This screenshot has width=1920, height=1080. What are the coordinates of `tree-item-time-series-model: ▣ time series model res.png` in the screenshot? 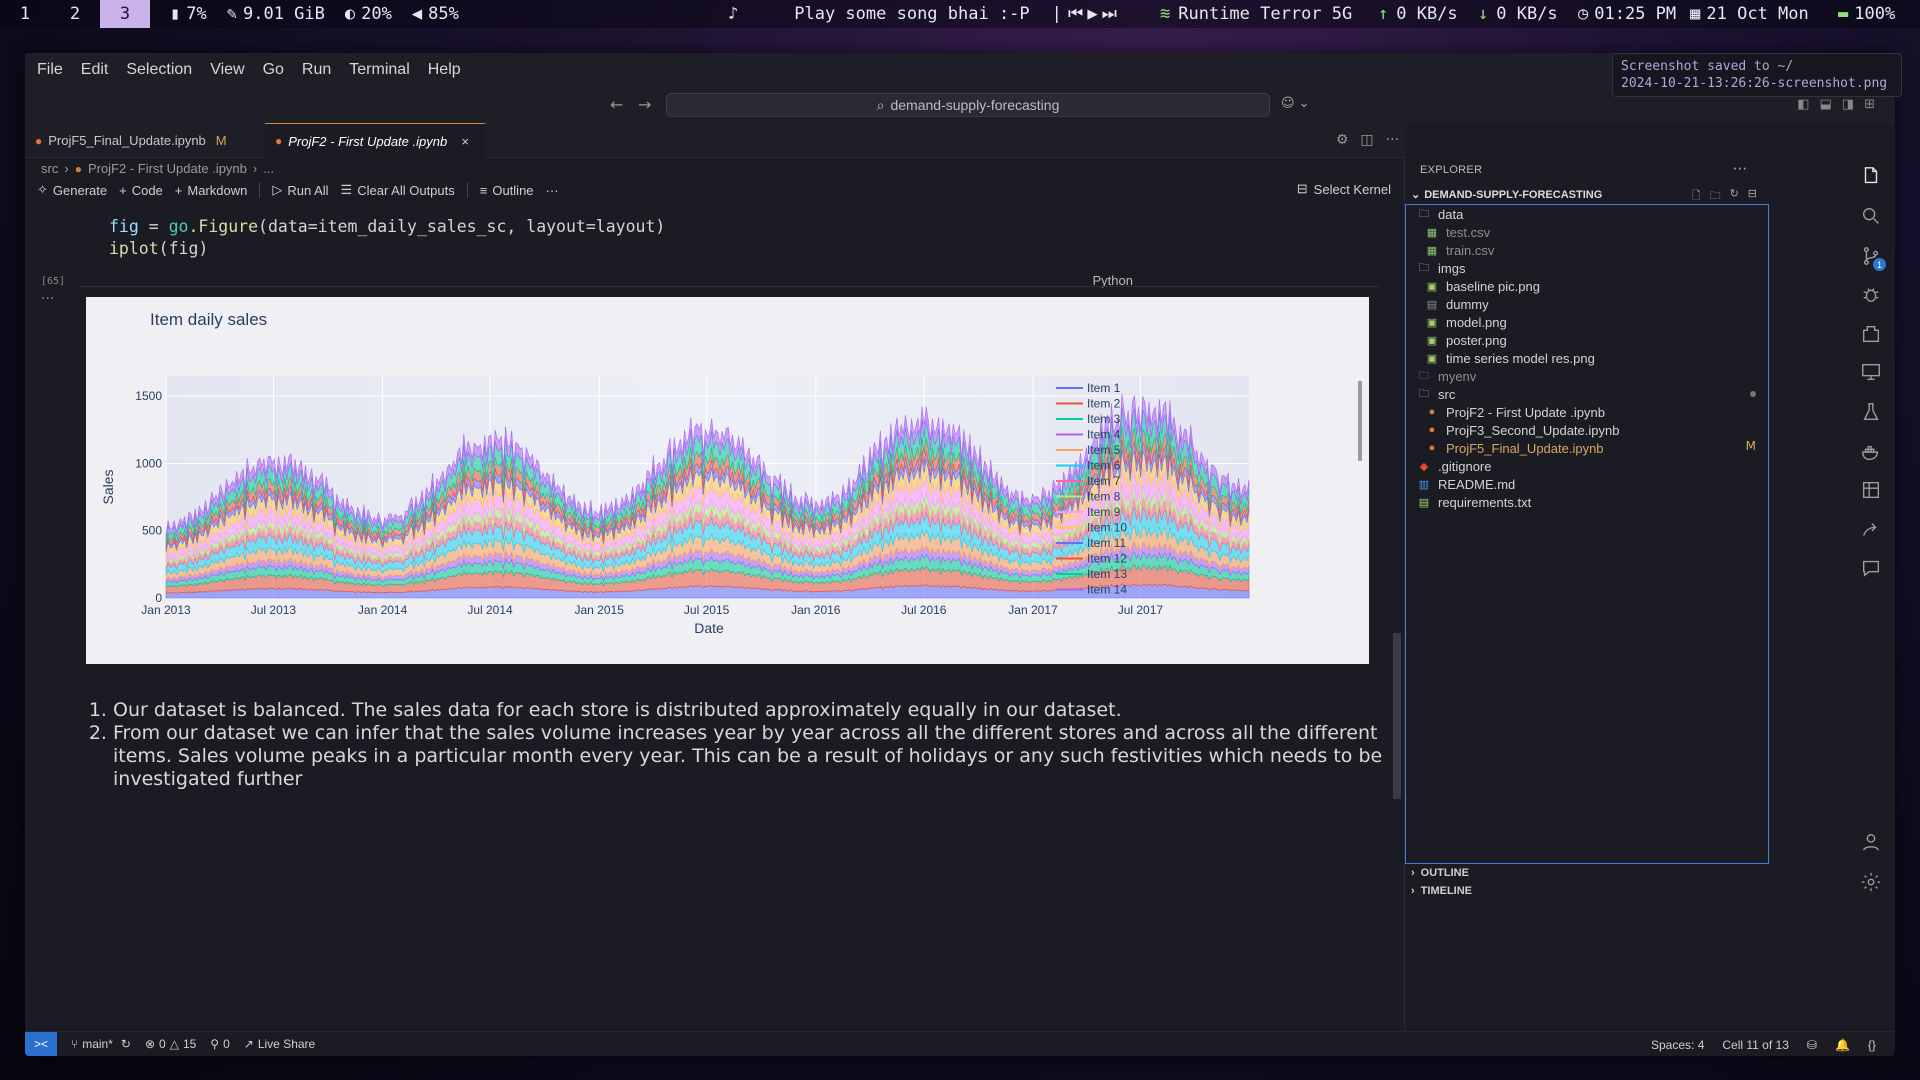 It's located at (1510, 358).